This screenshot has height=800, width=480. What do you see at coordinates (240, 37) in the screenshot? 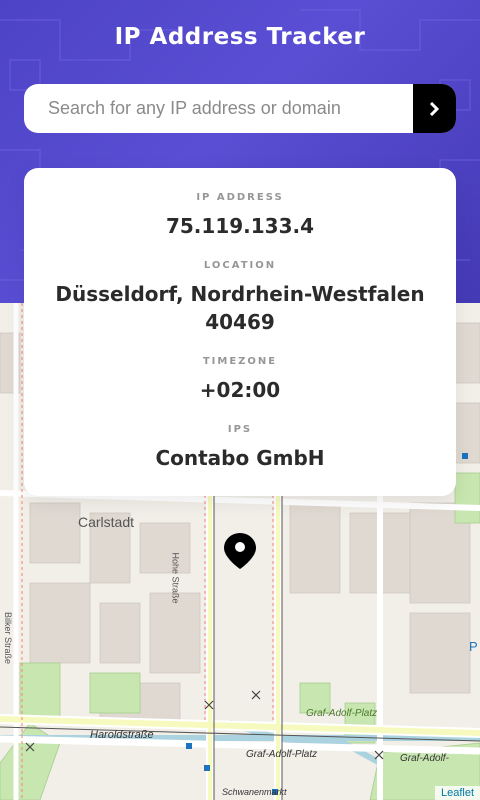
I see `page-title: IP Address Tracker` at bounding box center [240, 37].